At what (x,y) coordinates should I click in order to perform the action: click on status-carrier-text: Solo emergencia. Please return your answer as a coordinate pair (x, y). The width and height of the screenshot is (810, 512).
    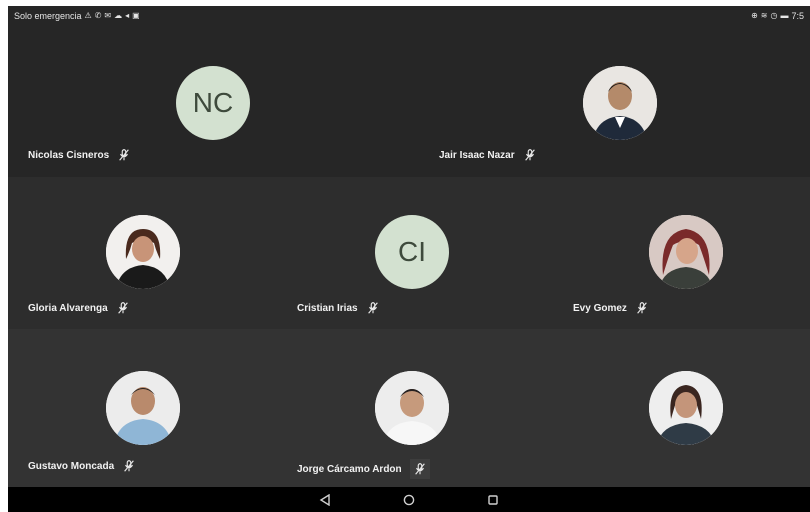
    Looking at the image, I should click on (48, 16).